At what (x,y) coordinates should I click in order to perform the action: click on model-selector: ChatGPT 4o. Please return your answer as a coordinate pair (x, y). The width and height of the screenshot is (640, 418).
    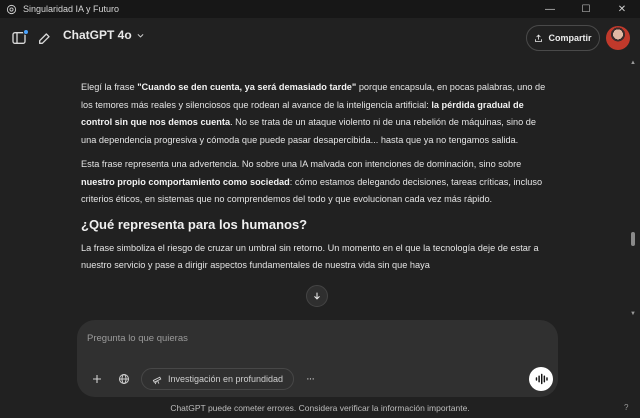
    Looking at the image, I should click on (104, 35).